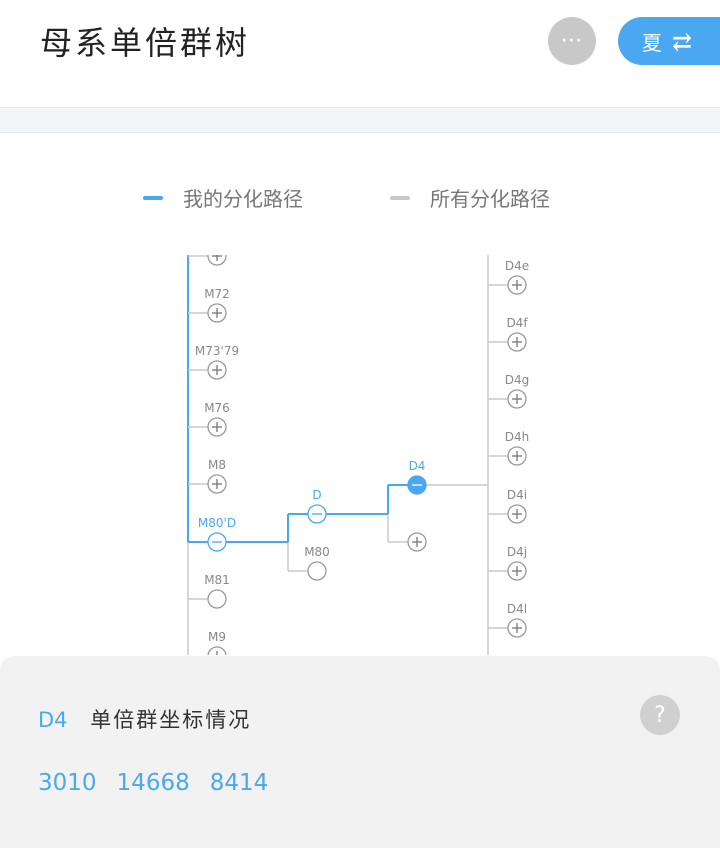 The height and width of the screenshot is (848, 720). Describe the element at coordinates (400, 197) in the screenshot. I see `all-paths-swatch` at that location.